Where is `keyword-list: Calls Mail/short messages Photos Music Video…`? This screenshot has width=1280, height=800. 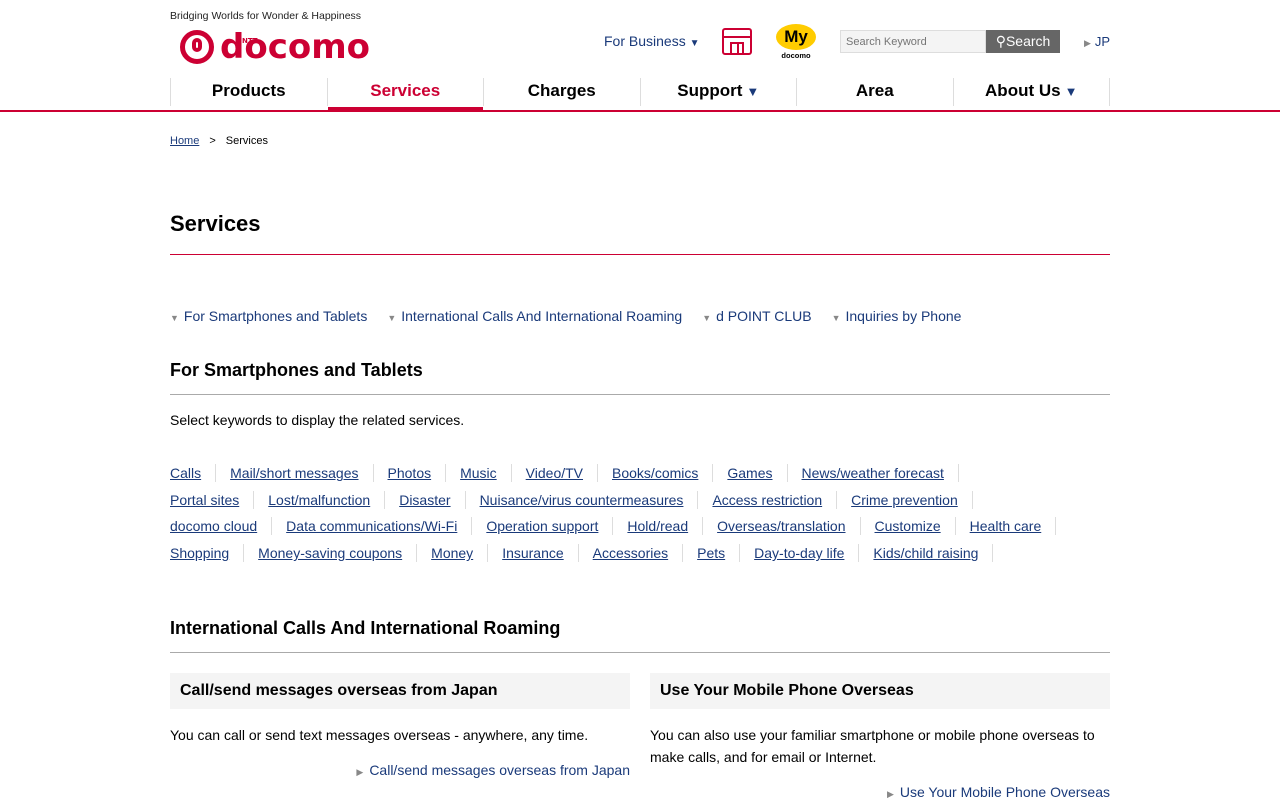
keyword-list: Calls Mail/short messages Photos Music Video… is located at coordinates (640, 513).